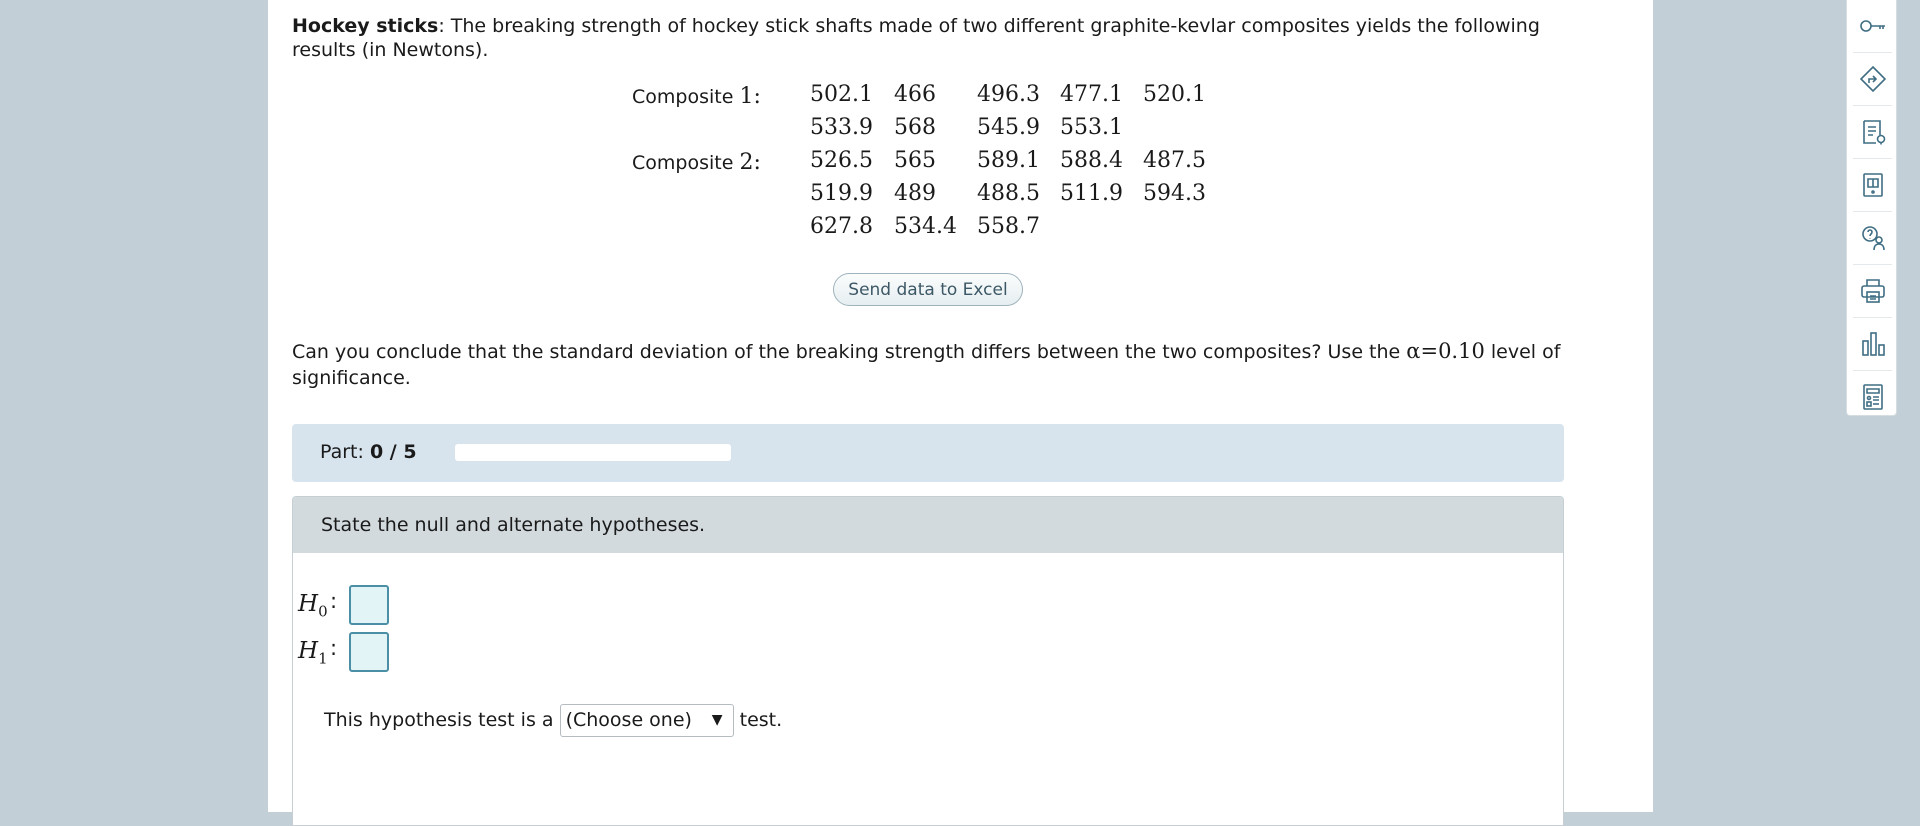  I want to click on step-heading: State the null and alternate hypotheses., so click(928, 525).